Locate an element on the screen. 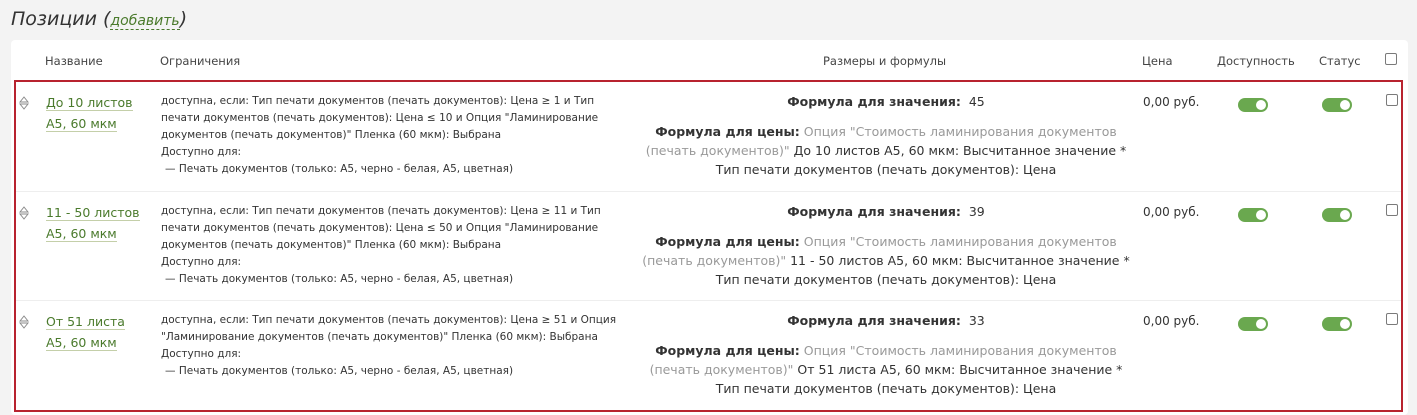  position-name-link: До 10 листов А5, 60 мкм is located at coordinates (101, 113).